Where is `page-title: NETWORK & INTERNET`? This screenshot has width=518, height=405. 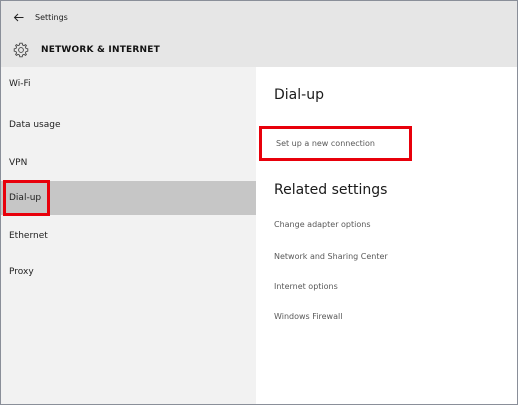 page-title: NETWORK & INTERNET is located at coordinates (100, 50).